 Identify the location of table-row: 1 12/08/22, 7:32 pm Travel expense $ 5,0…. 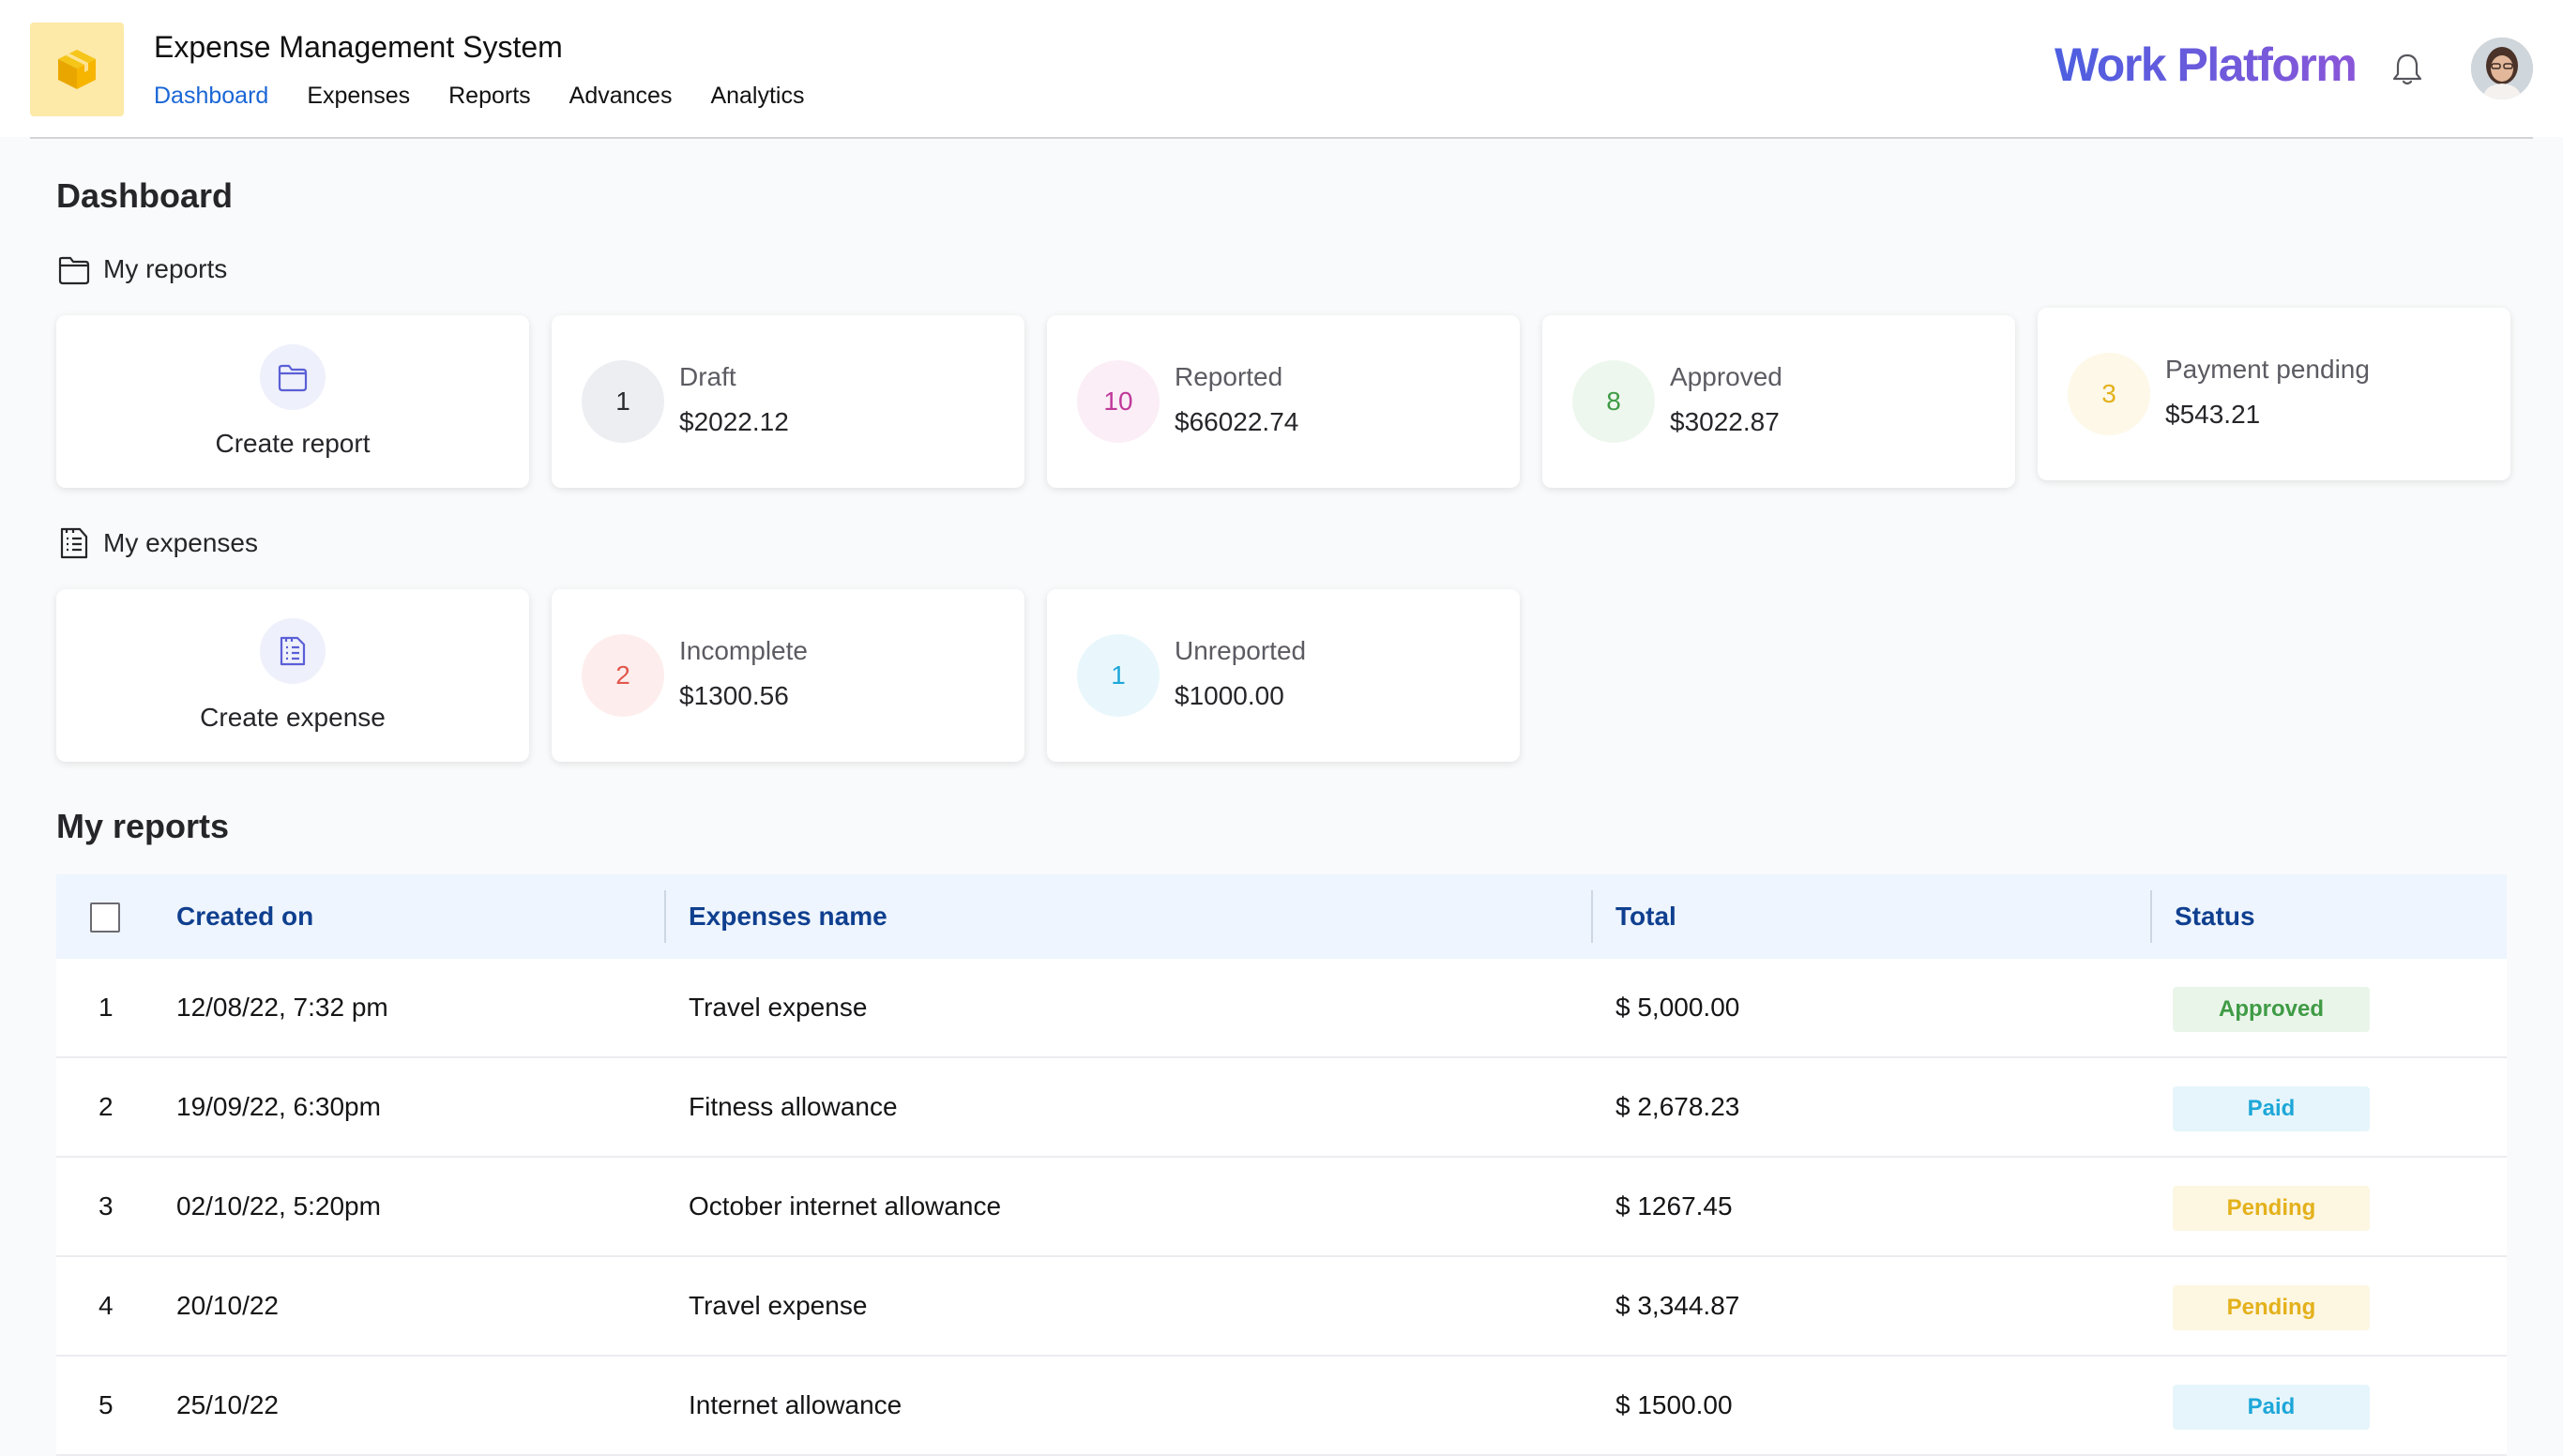
(1281, 1009).